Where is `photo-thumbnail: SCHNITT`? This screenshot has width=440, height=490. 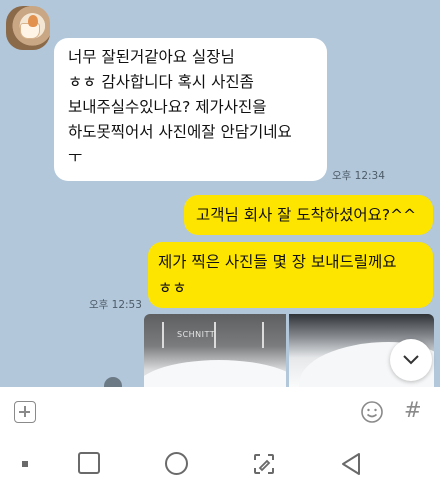
photo-thumbnail: SCHNITT is located at coordinates (215, 350).